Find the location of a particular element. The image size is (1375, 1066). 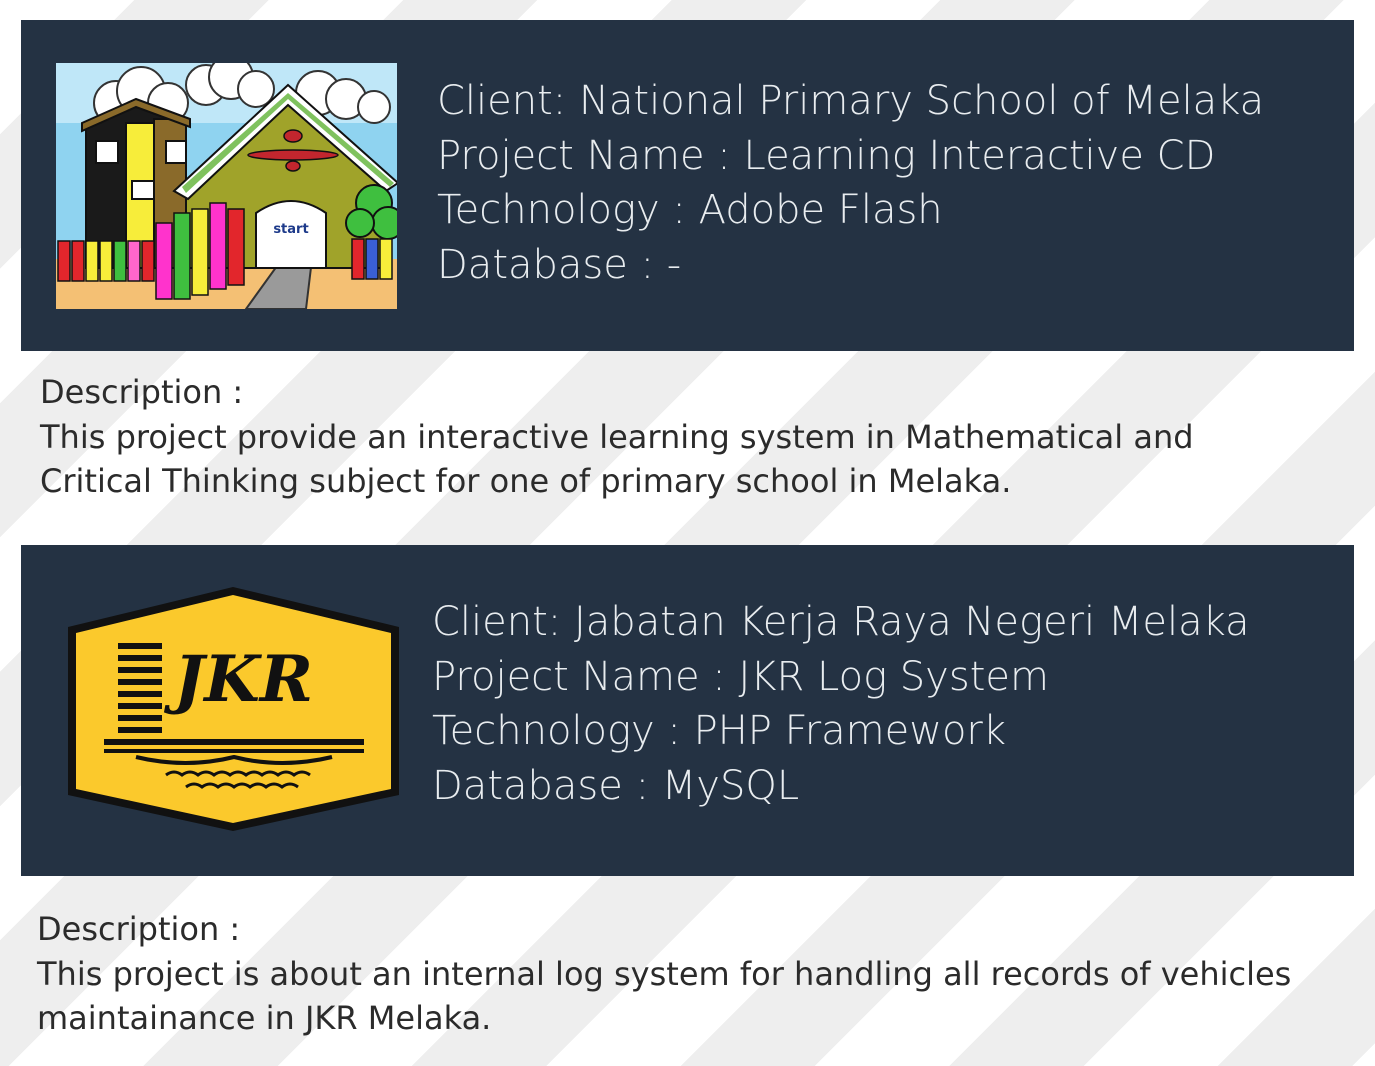

client-text: Client: Jabatan Kerja Raya Negeri Melaka is located at coordinates (841, 622).